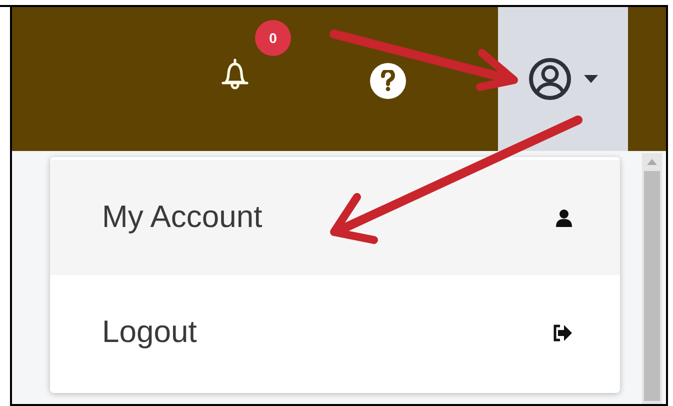  Describe the element at coordinates (550, 79) in the screenshot. I see `user-circle-icon` at that location.